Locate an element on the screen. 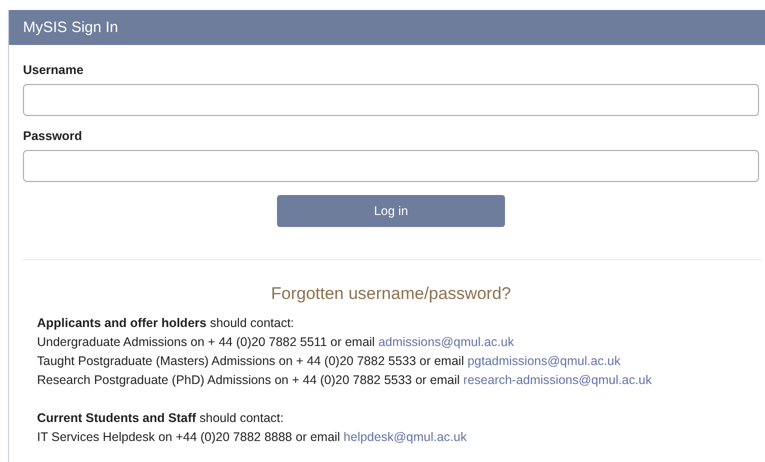 The width and height of the screenshot is (765, 462). contact-line: Research Postgraduate (PhD) Admissions on + 44 (0)20 7882 5533 or email research-admissions@qmul.ac.uk is located at coordinates (344, 380).